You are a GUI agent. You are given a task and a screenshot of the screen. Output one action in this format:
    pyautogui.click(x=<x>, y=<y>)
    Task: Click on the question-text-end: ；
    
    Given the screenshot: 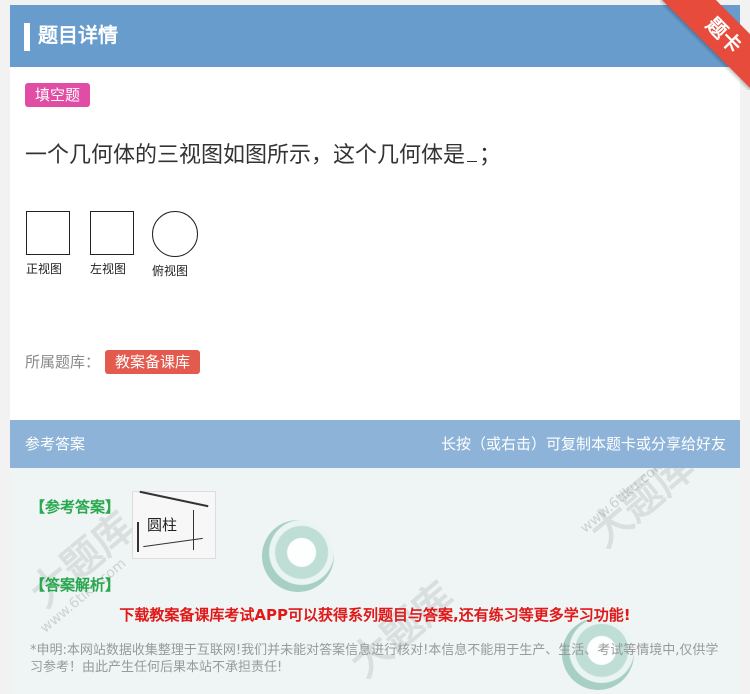 What is the action you would take?
    pyautogui.click(x=490, y=155)
    